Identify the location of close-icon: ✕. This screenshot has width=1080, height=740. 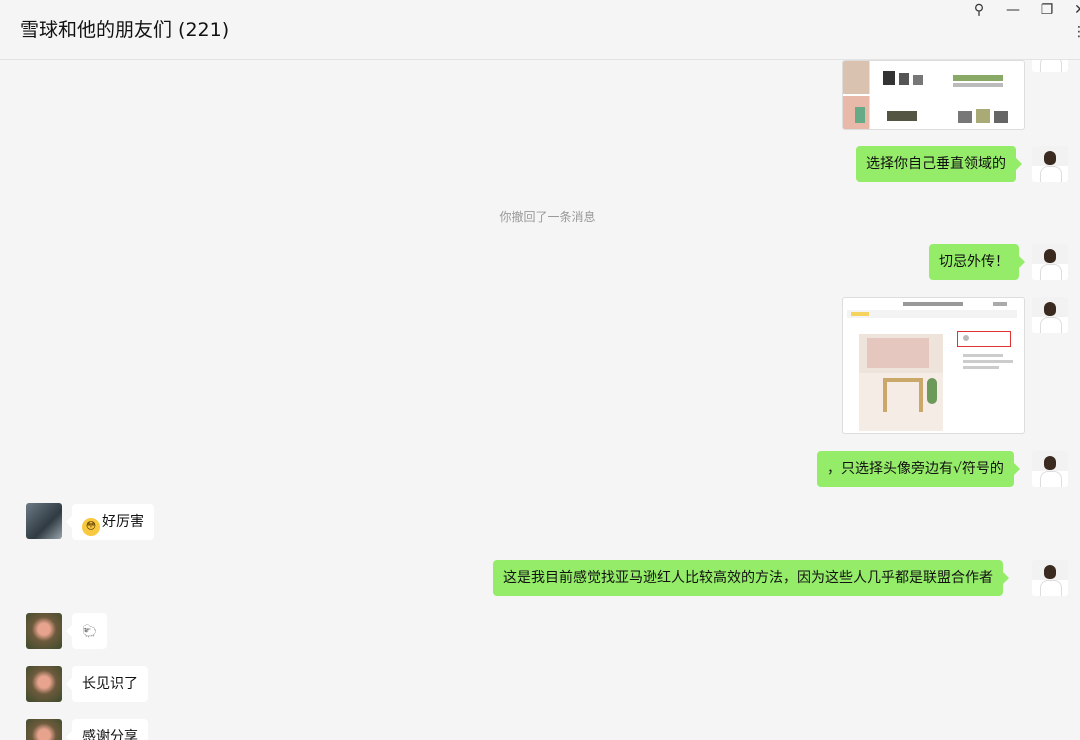
(1075, 10).